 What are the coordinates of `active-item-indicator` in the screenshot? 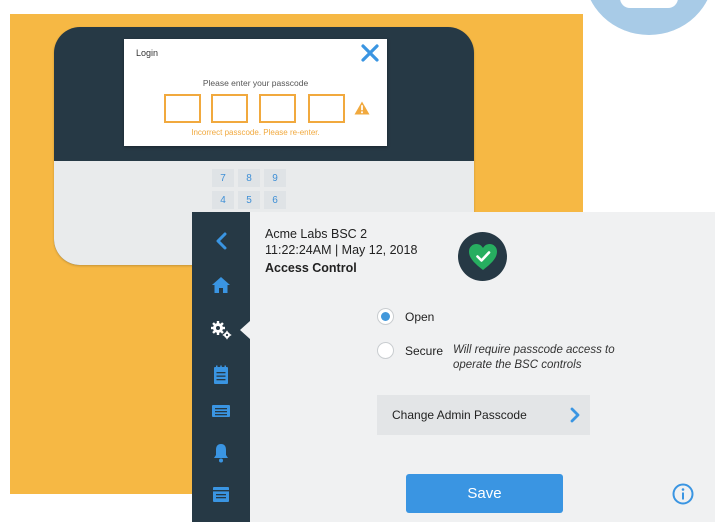 It's located at (245, 330).